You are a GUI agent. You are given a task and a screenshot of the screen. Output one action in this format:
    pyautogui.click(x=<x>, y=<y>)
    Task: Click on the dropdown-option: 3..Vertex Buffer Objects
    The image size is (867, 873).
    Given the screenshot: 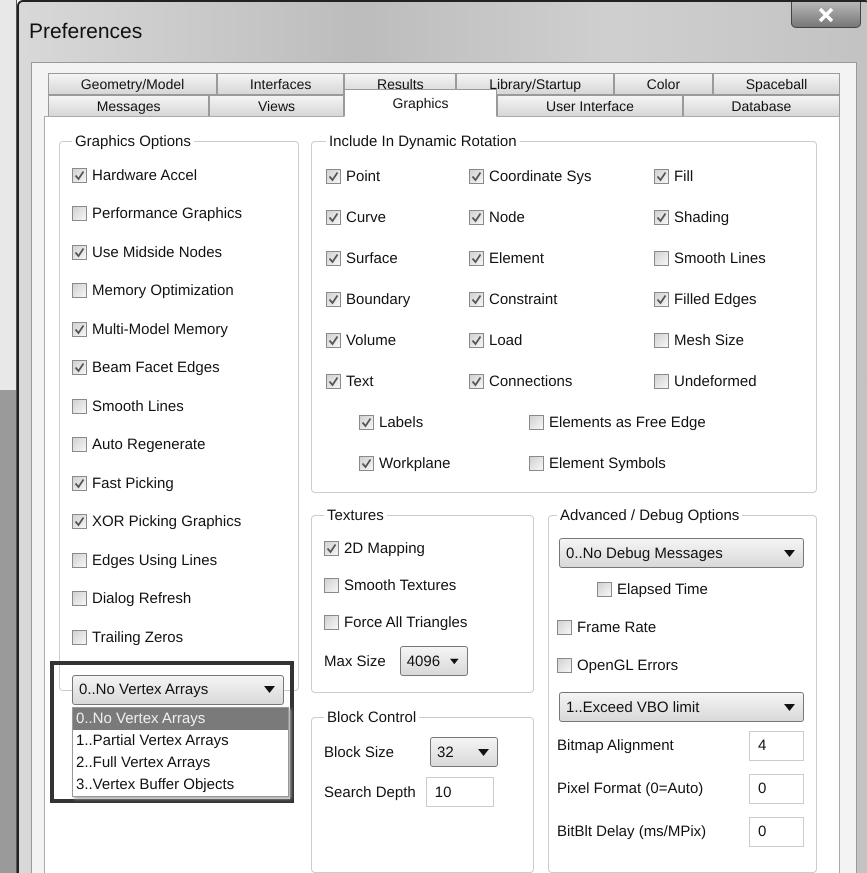 What is the action you would take?
    pyautogui.click(x=180, y=785)
    